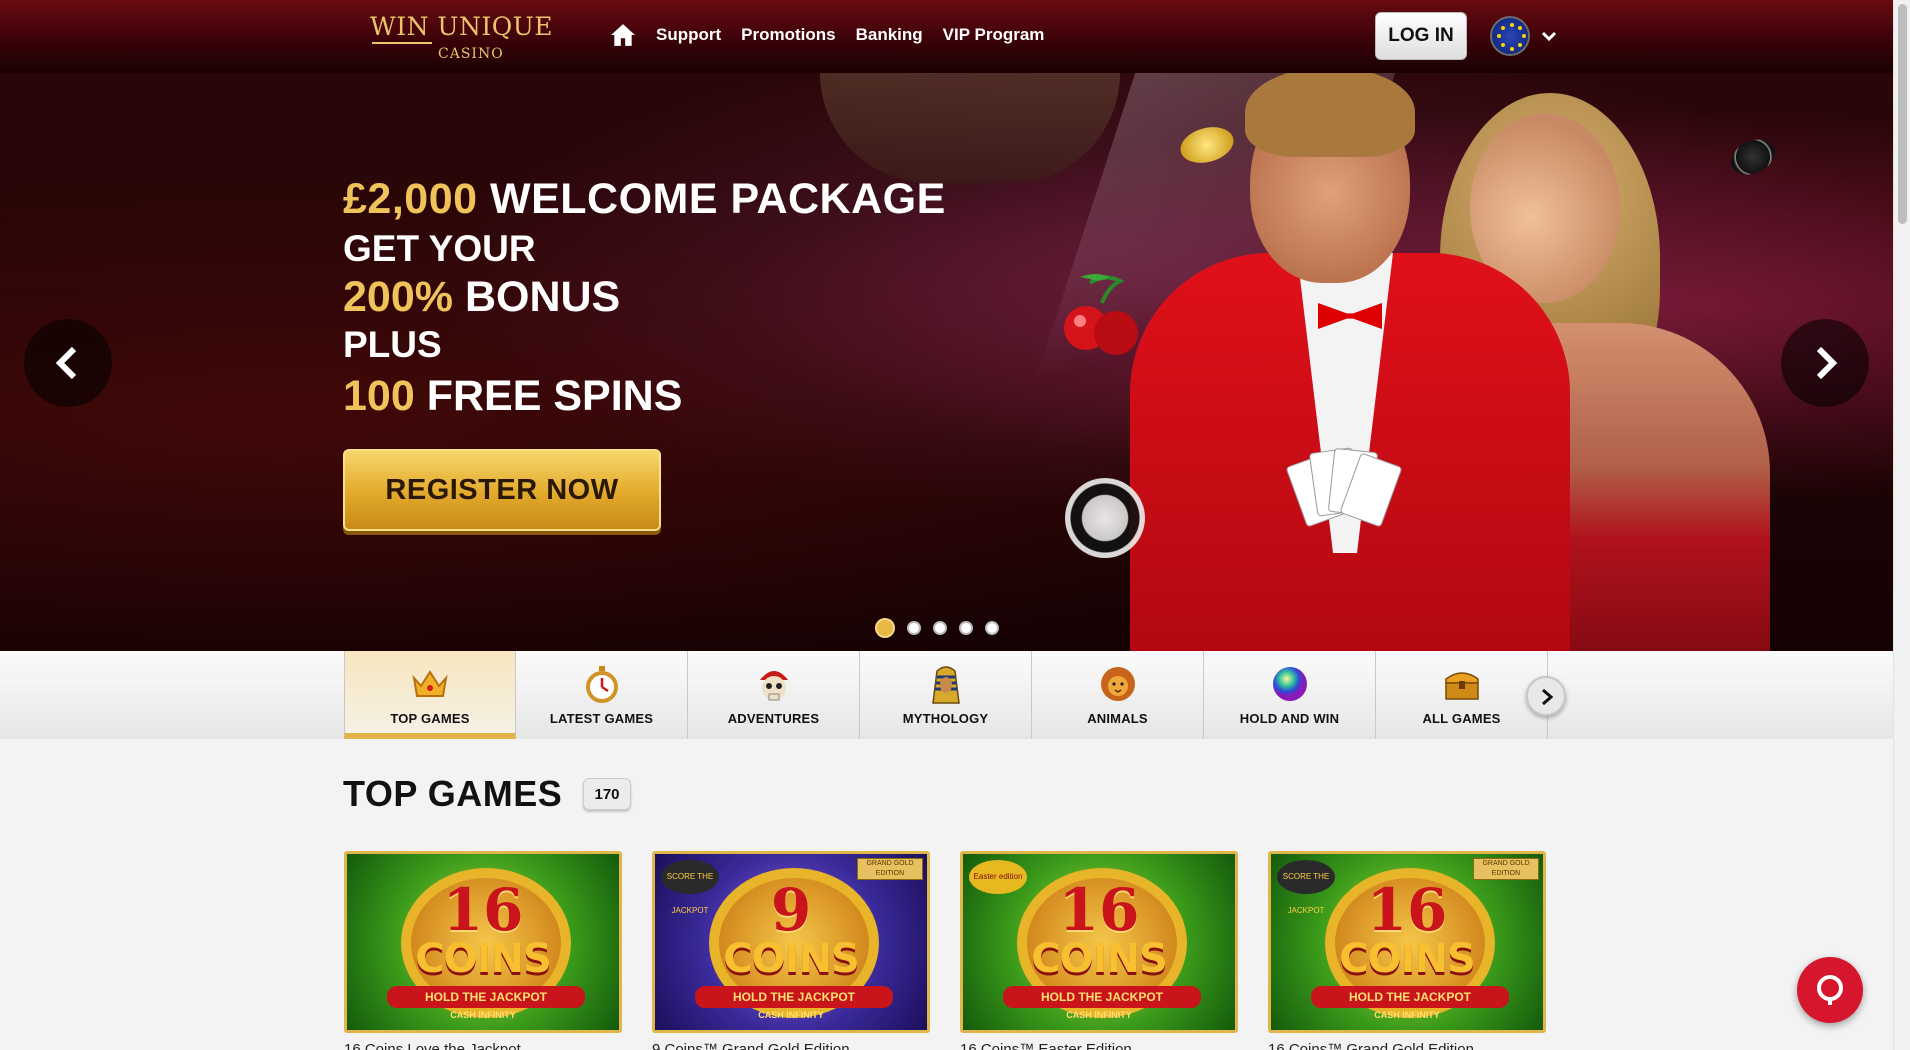  What do you see at coordinates (483, 1045) in the screenshot?
I see `game-title: 16 Coins Love the Jackpot` at bounding box center [483, 1045].